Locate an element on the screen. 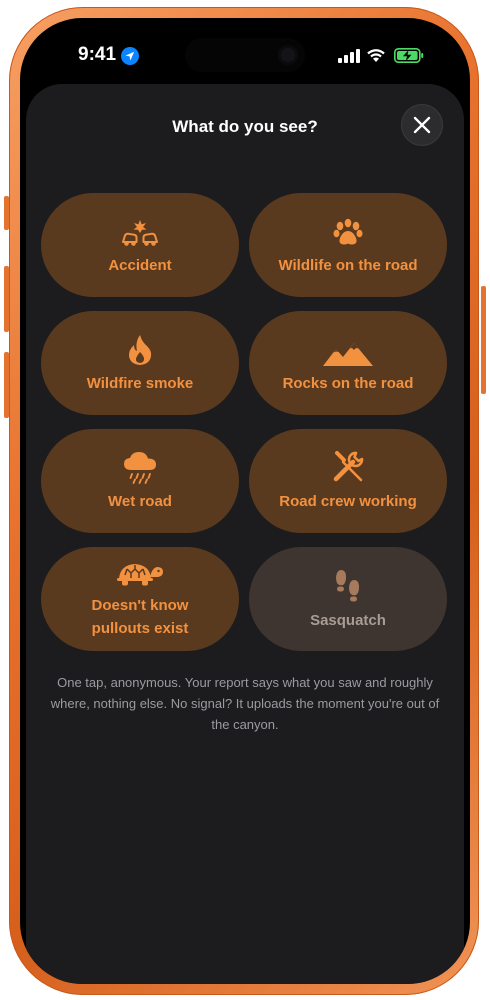 This screenshot has width=490, height=1000. option-label: Wet road is located at coordinates (140, 501).